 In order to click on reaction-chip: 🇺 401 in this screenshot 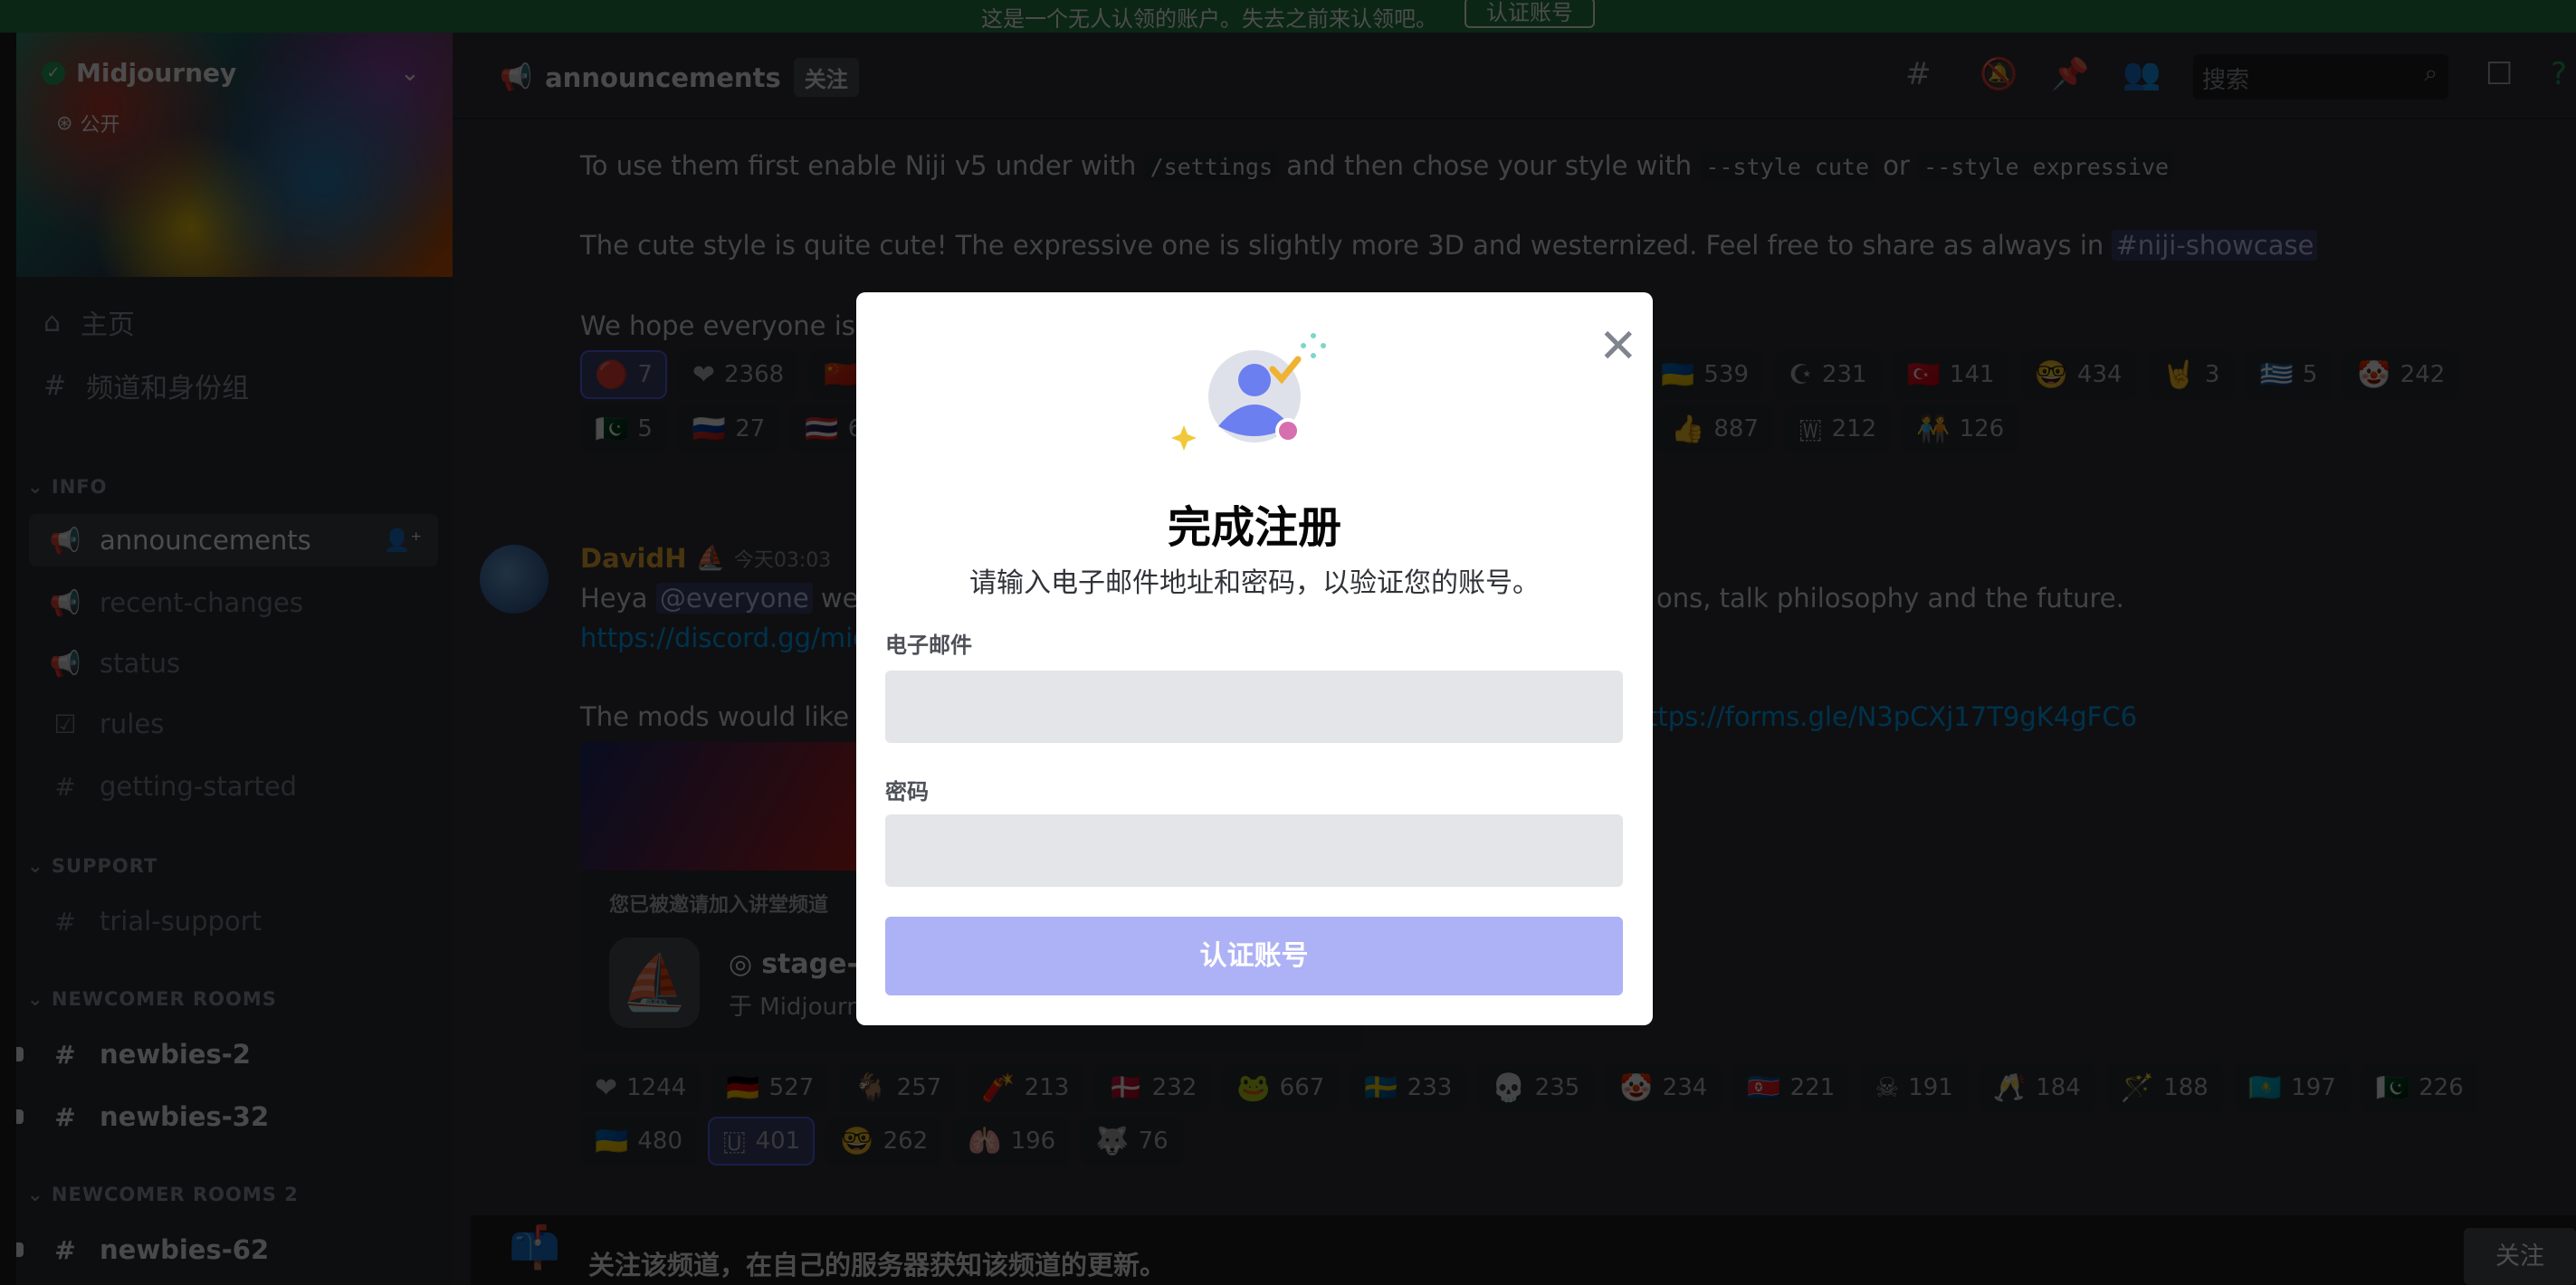, I will do `click(762, 1142)`.